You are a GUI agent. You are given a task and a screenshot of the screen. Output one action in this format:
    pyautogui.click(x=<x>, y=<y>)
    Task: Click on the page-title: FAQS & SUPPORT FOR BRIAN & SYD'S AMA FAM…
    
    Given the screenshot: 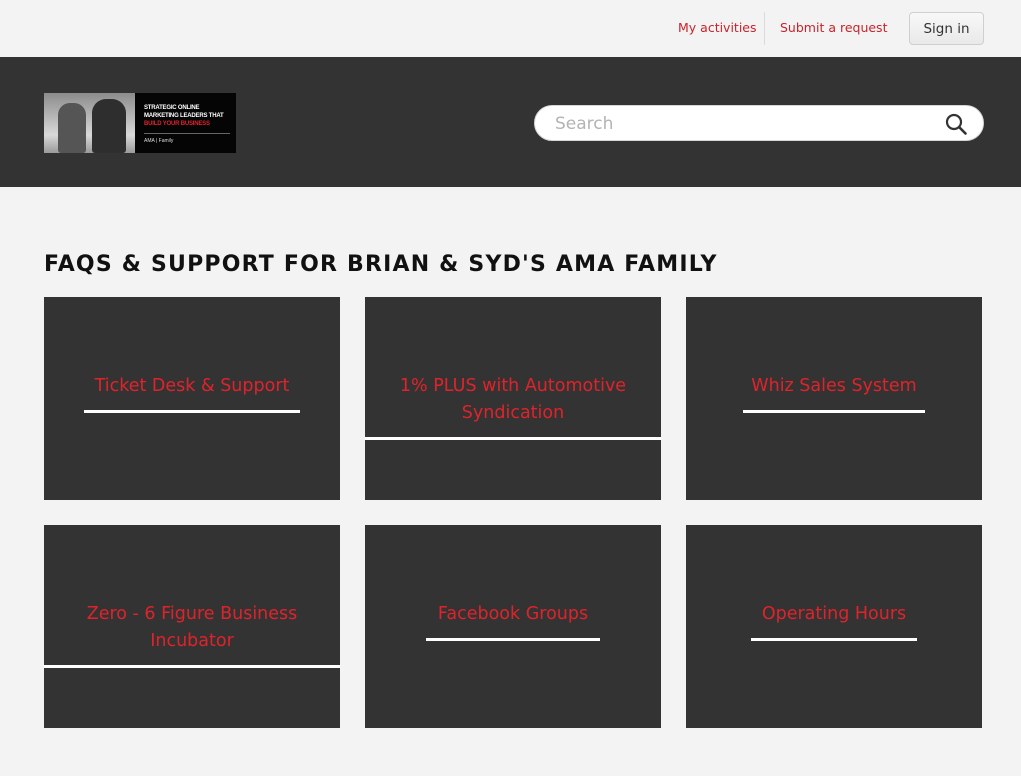 What is the action you would take?
    pyautogui.click(x=381, y=264)
    